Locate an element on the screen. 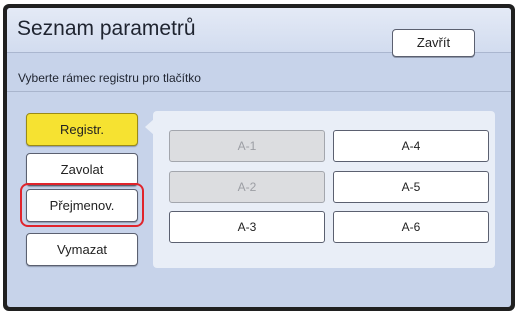 Image resolution: width=518 pixels, height=315 pixels. slot-a4: A-4 is located at coordinates (411, 146).